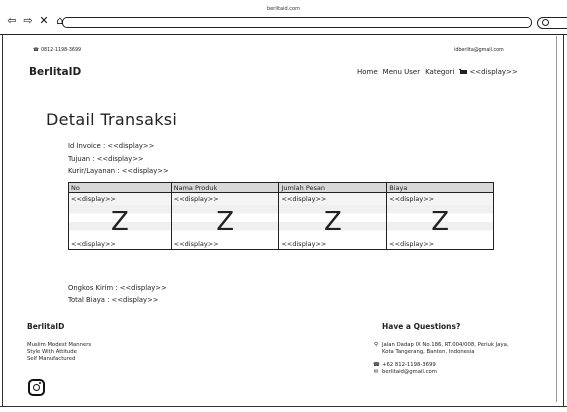 Image resolution: width=567 pixels, height=412 pixels. I want to click on browser-nav: ⇦ ⇨ ✕ ⌂, so click(36, 21).